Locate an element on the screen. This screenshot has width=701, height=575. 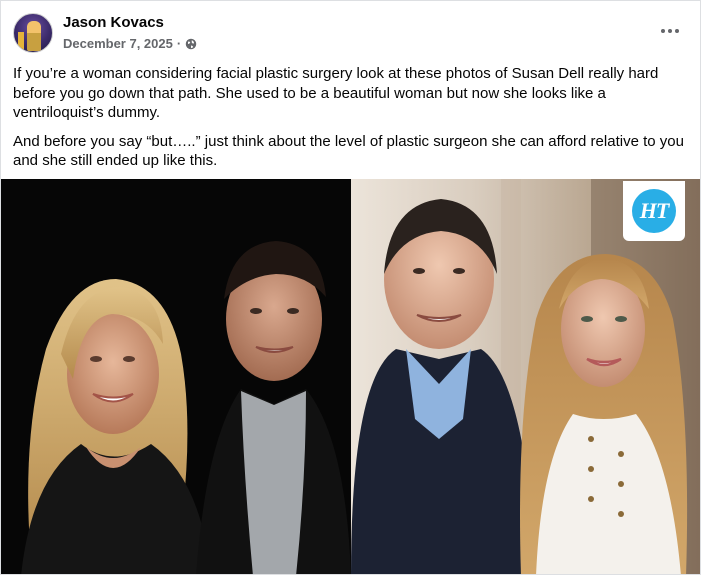
author-name: Jason Kovacs is located at coordinates (113, 22).